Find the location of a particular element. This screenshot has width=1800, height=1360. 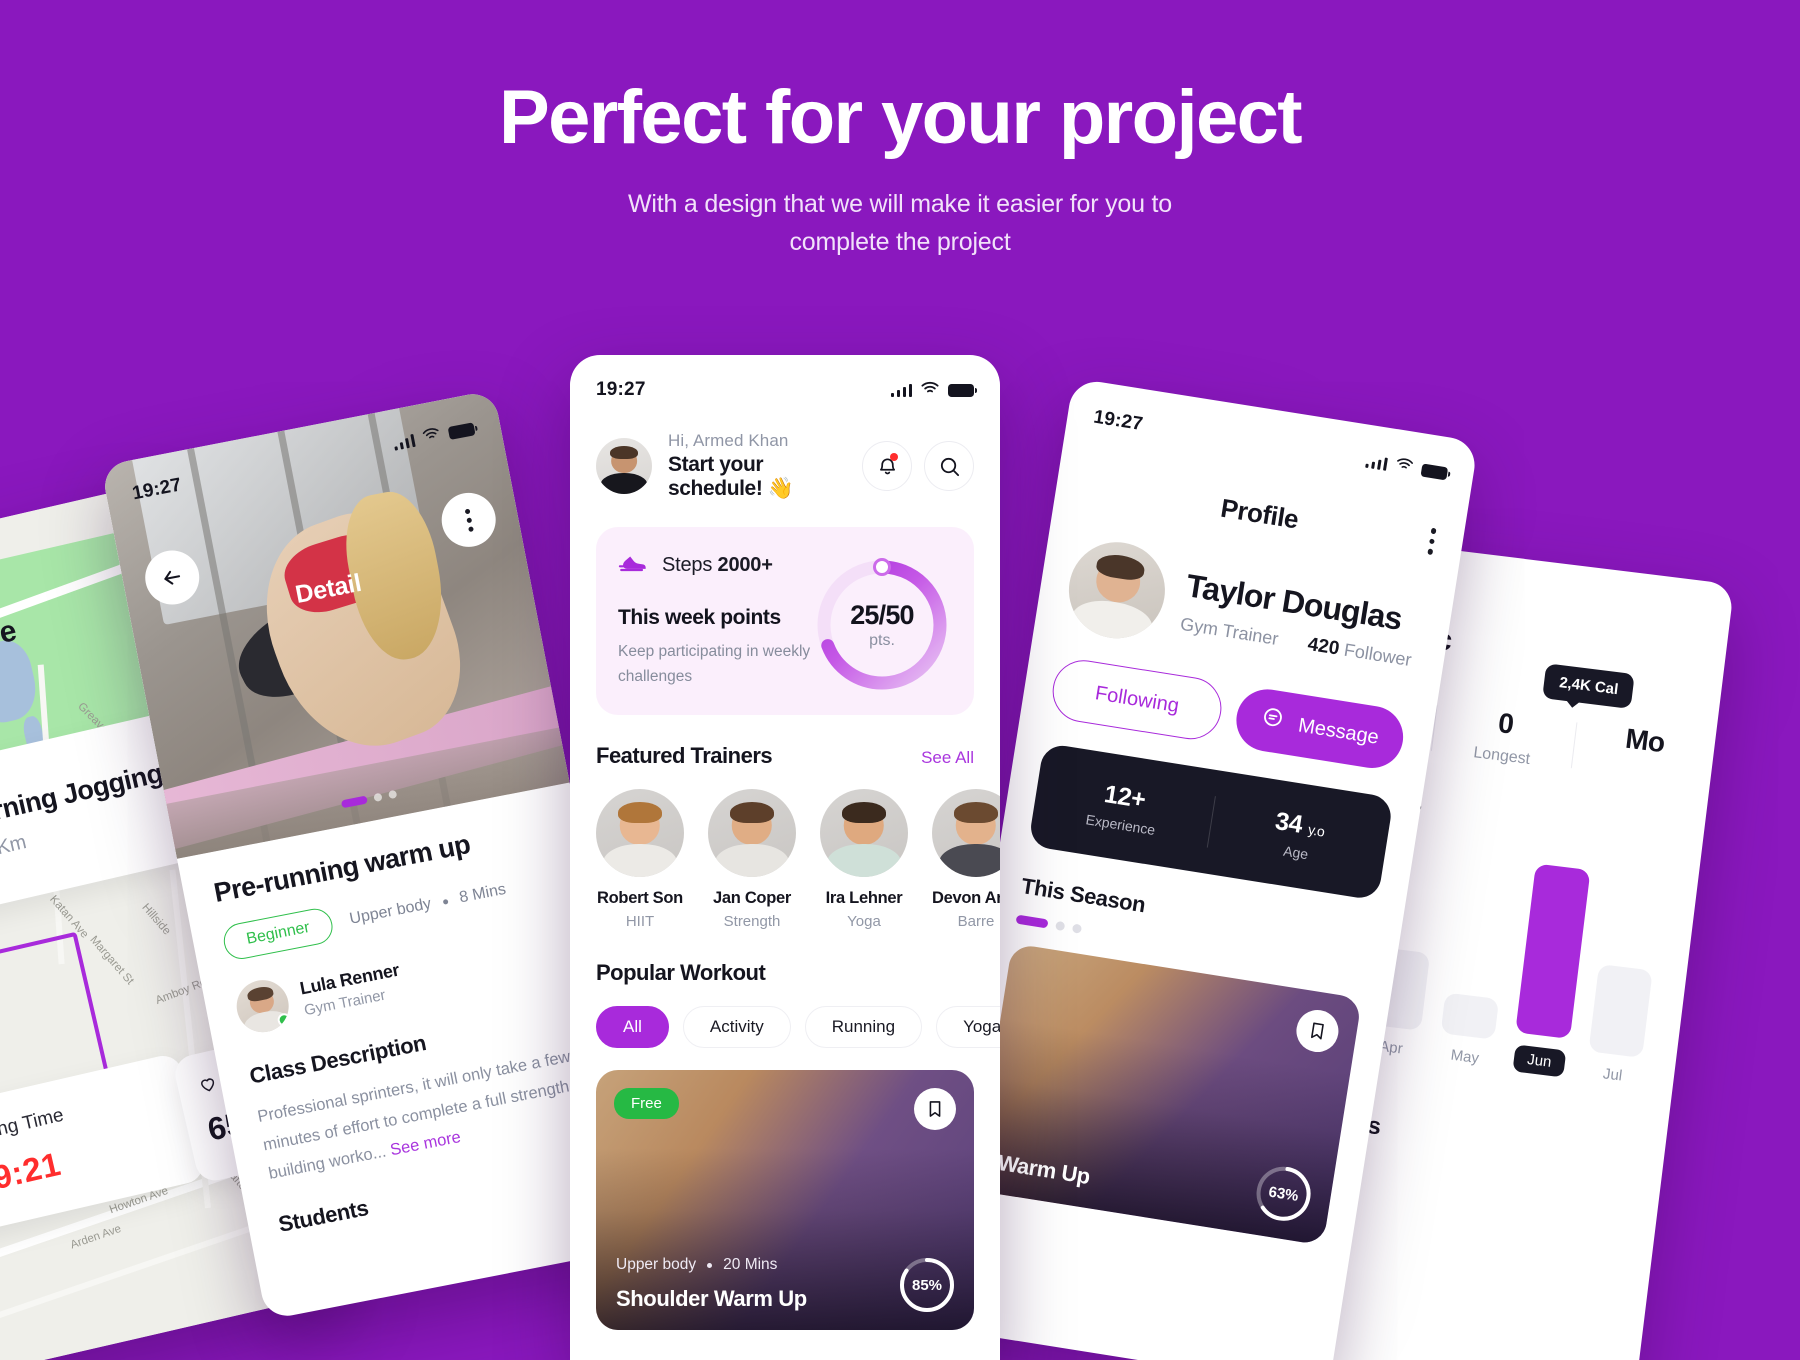

stat-experience: 12+ Experience is located at coordinates (1123, 807).